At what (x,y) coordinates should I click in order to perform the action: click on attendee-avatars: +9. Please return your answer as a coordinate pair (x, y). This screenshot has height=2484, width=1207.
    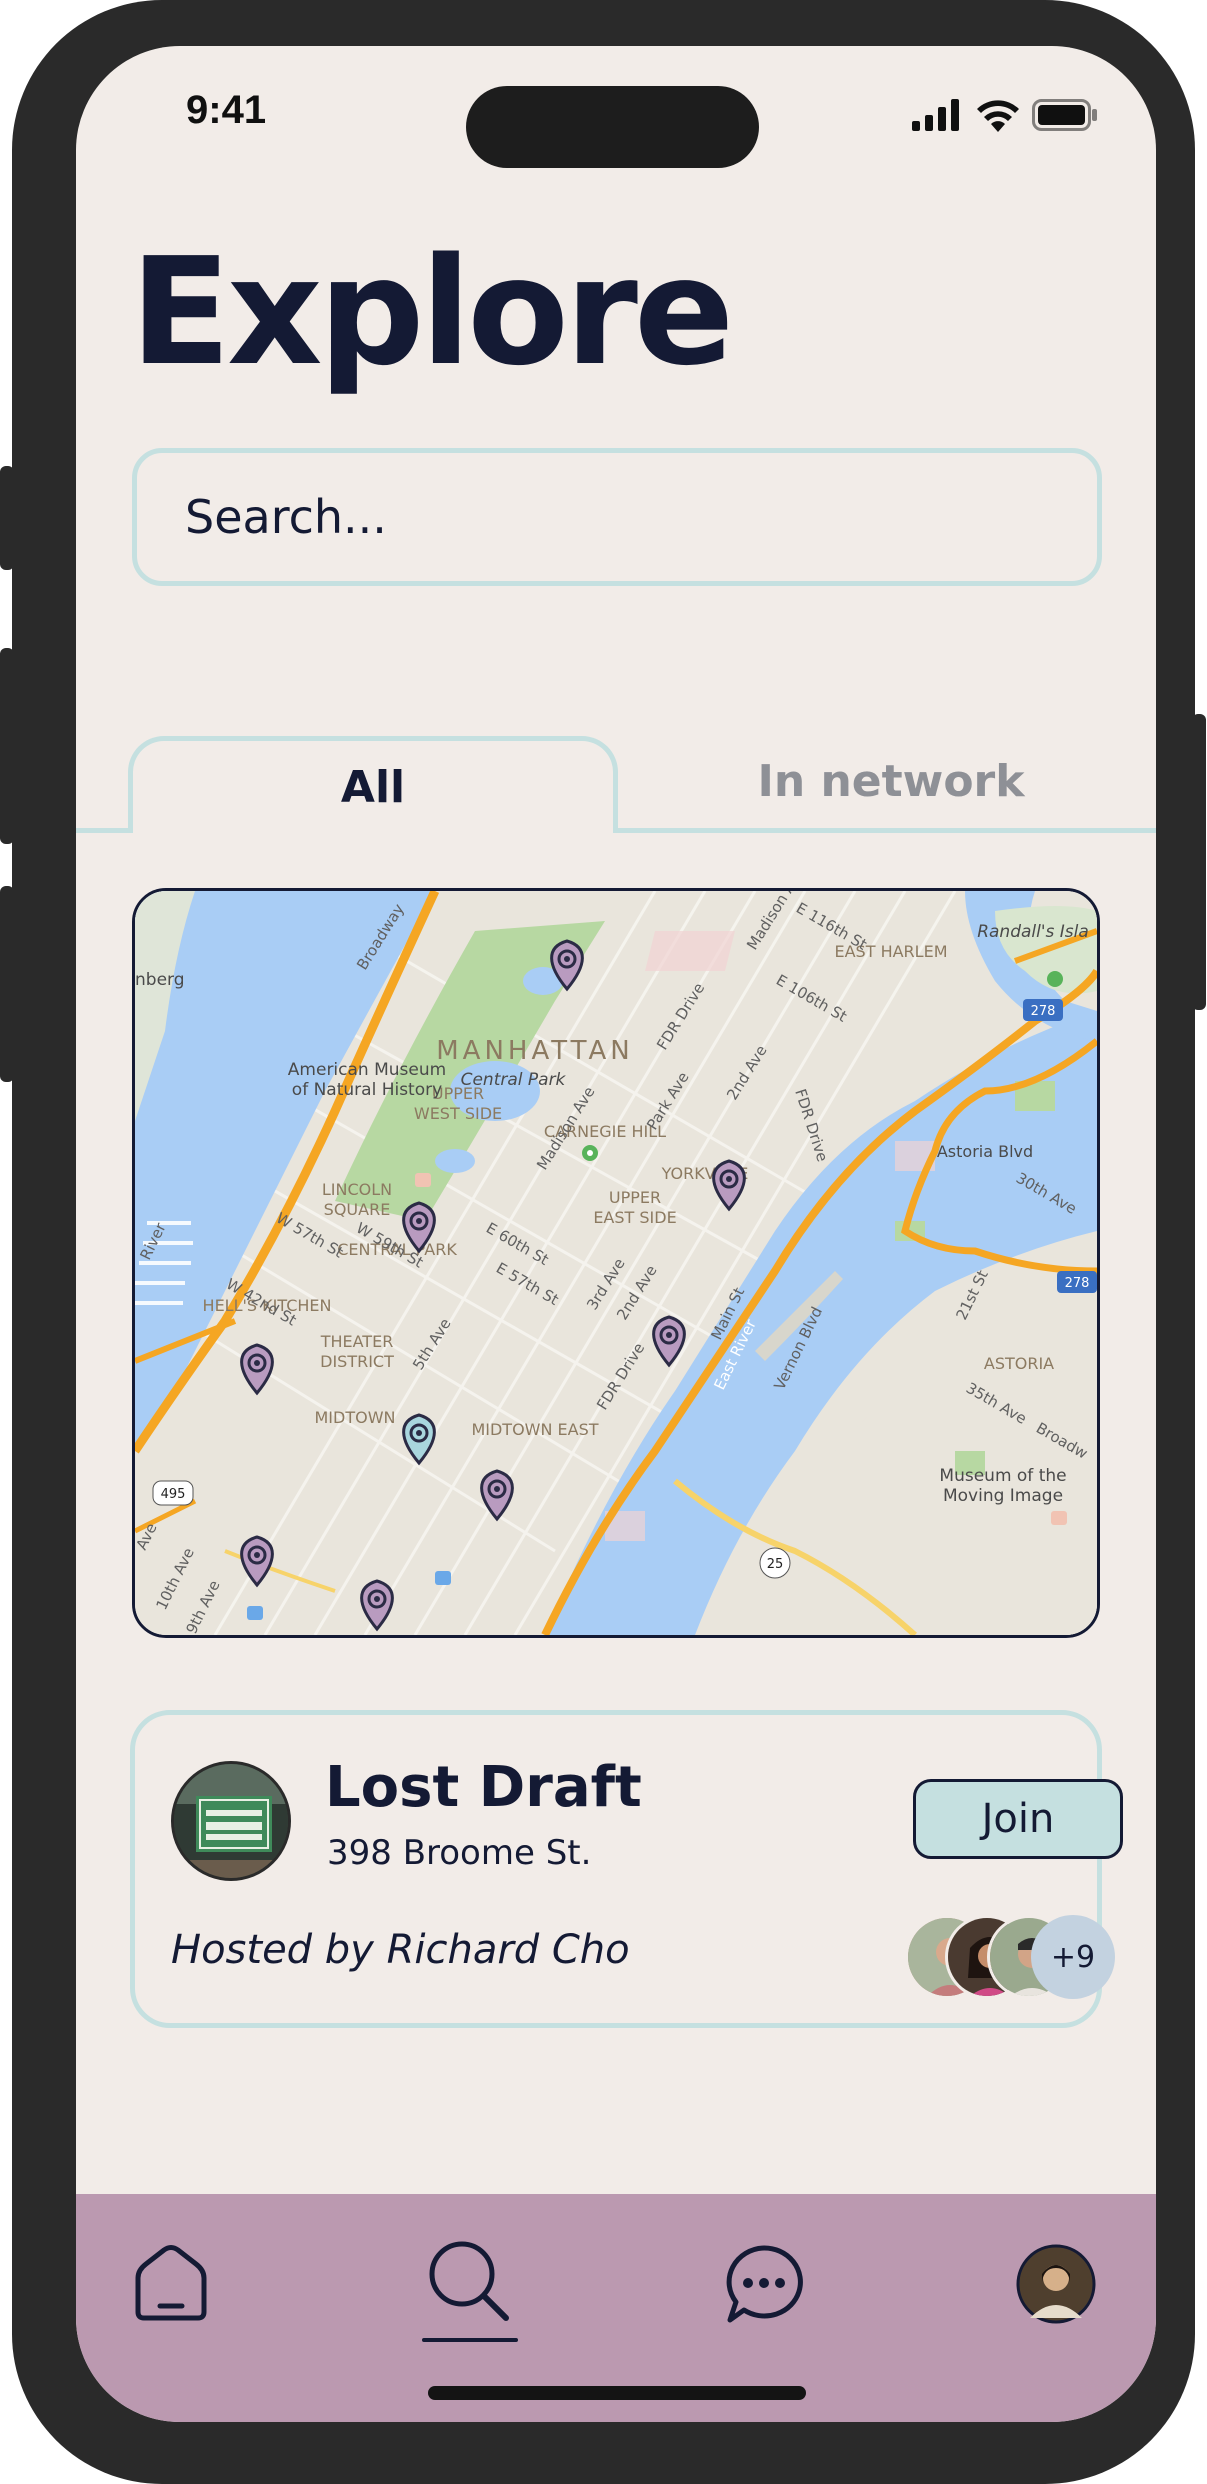
    Looking at the image, I should click on (1010, 1957).